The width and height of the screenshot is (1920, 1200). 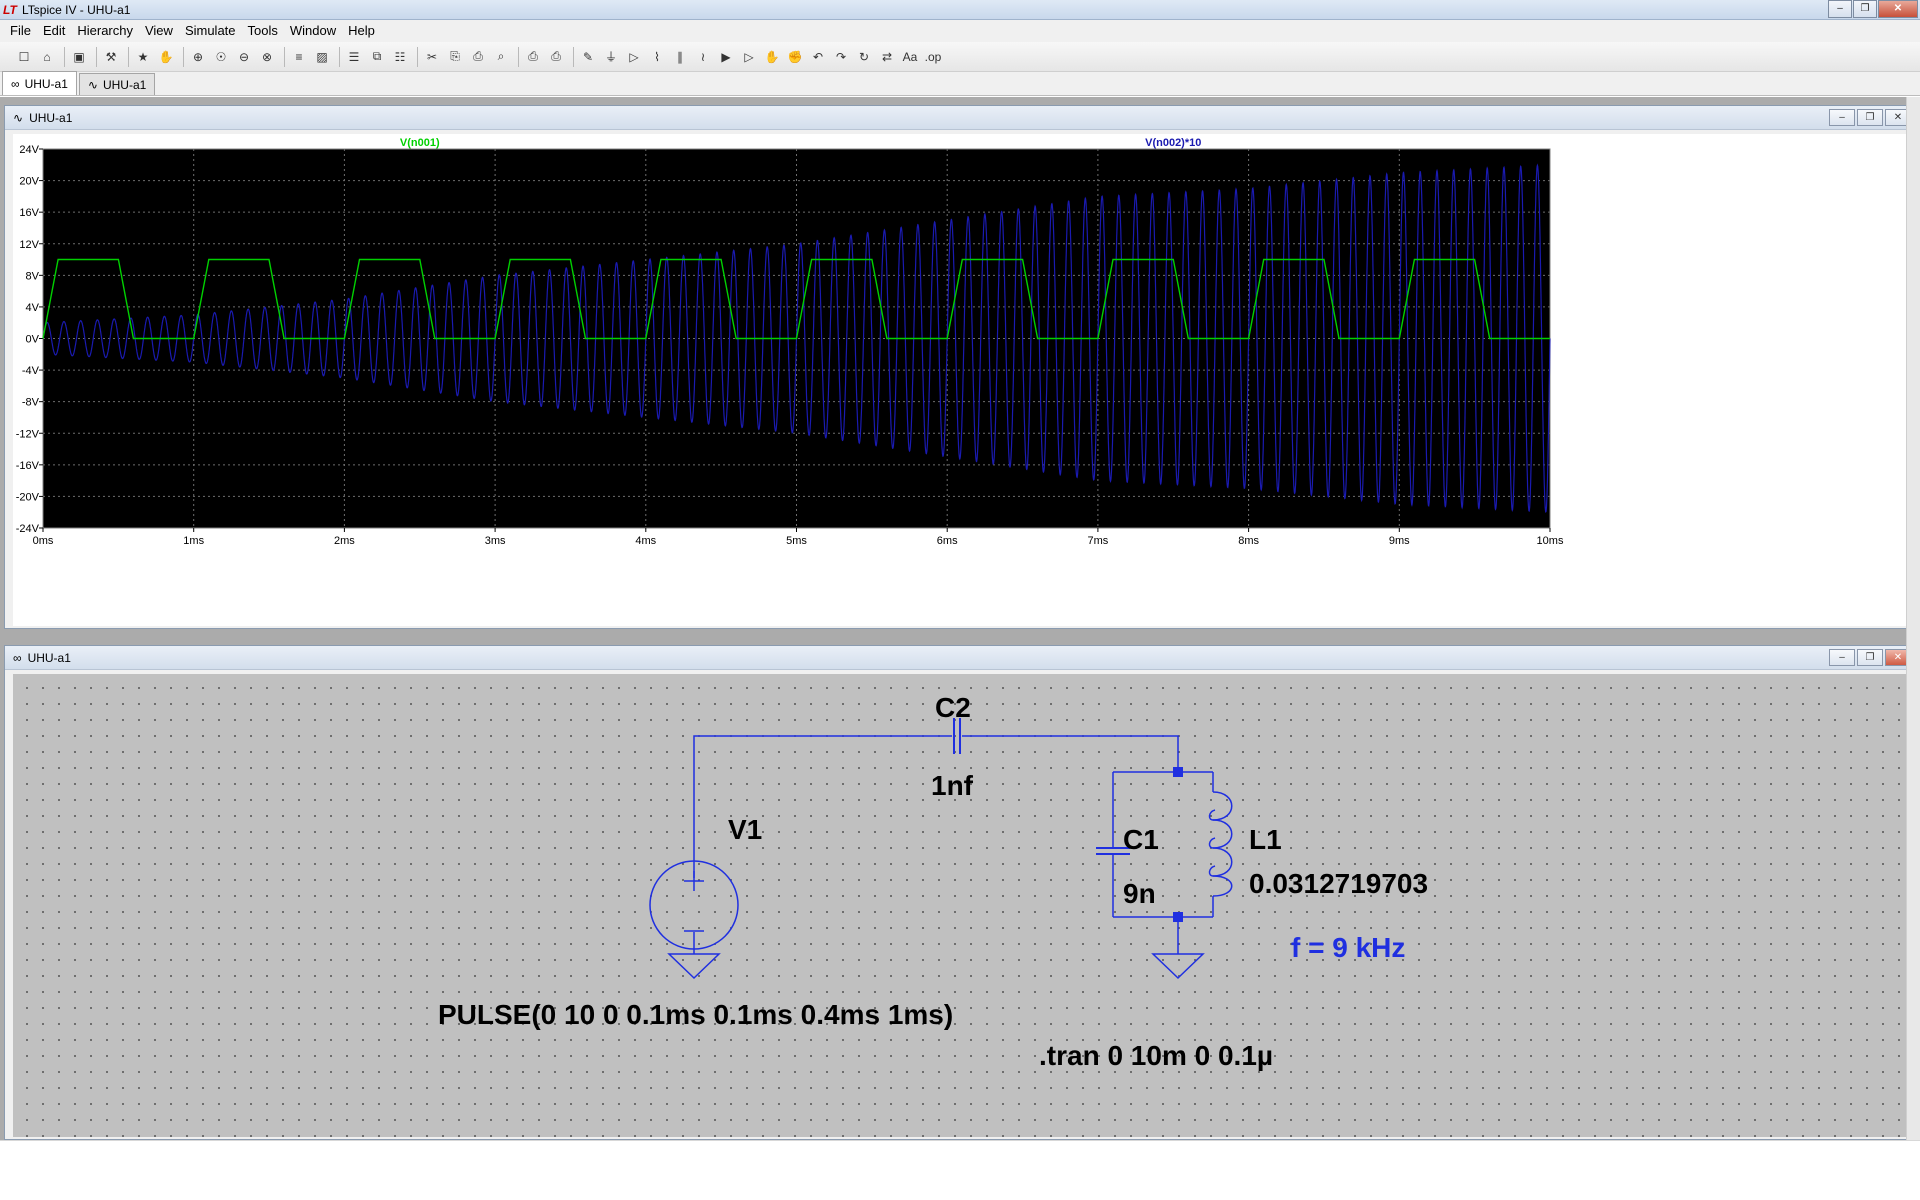 I want to click on spice-directive: .tran 0 10m 0 0.1µ, so click(x=1156, y=1056).